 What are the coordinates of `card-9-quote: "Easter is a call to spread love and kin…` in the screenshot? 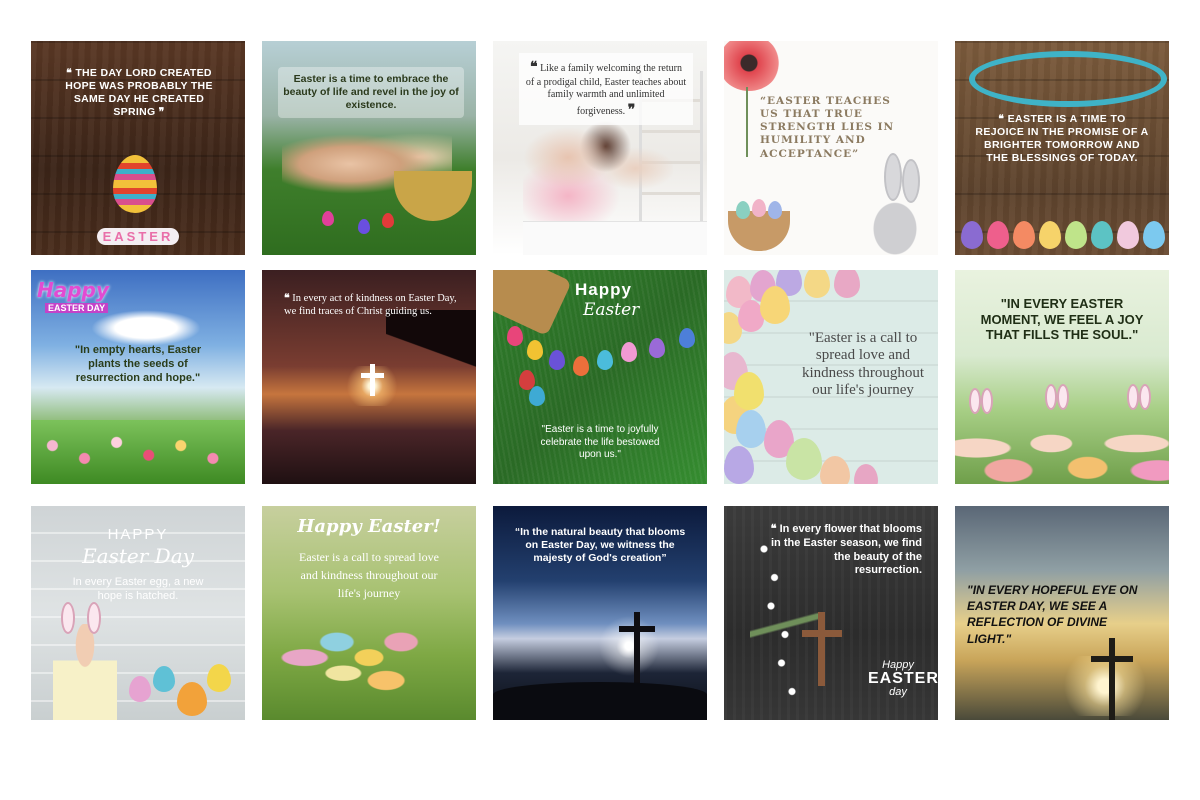 It's located at (863, 364).